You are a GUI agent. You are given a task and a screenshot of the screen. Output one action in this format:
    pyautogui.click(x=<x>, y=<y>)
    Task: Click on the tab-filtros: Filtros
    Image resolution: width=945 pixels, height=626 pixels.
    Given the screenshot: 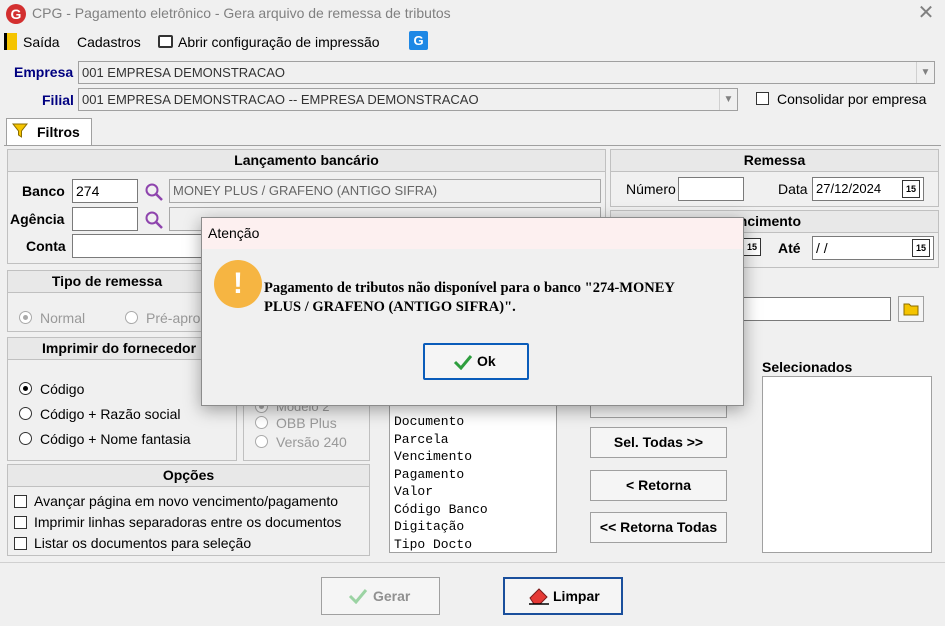 What is the action you would take?
    pyautogui.click(x=49, y=132)
    